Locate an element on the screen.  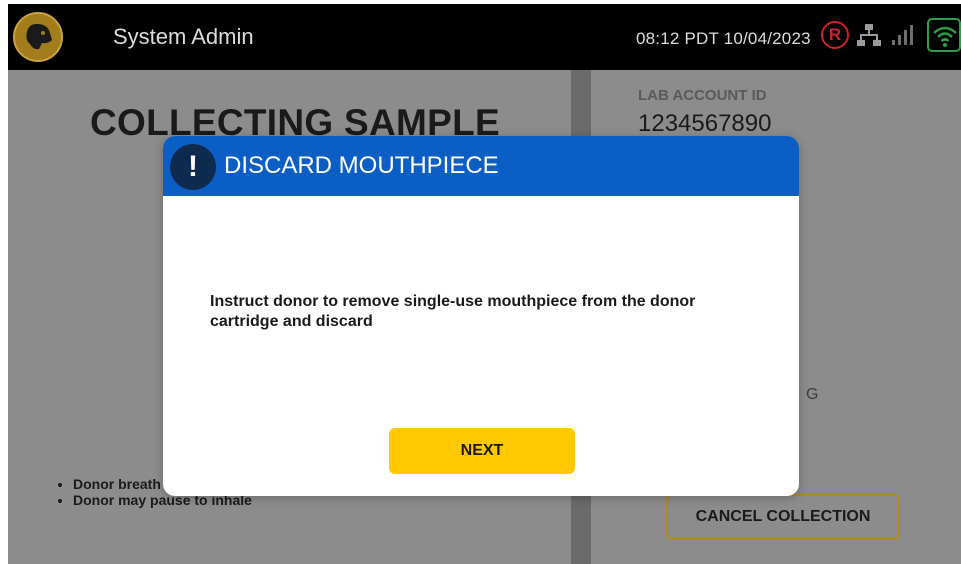
lab-account-label: LAB ACCOUNT ID is located at coordinates (702, 95).